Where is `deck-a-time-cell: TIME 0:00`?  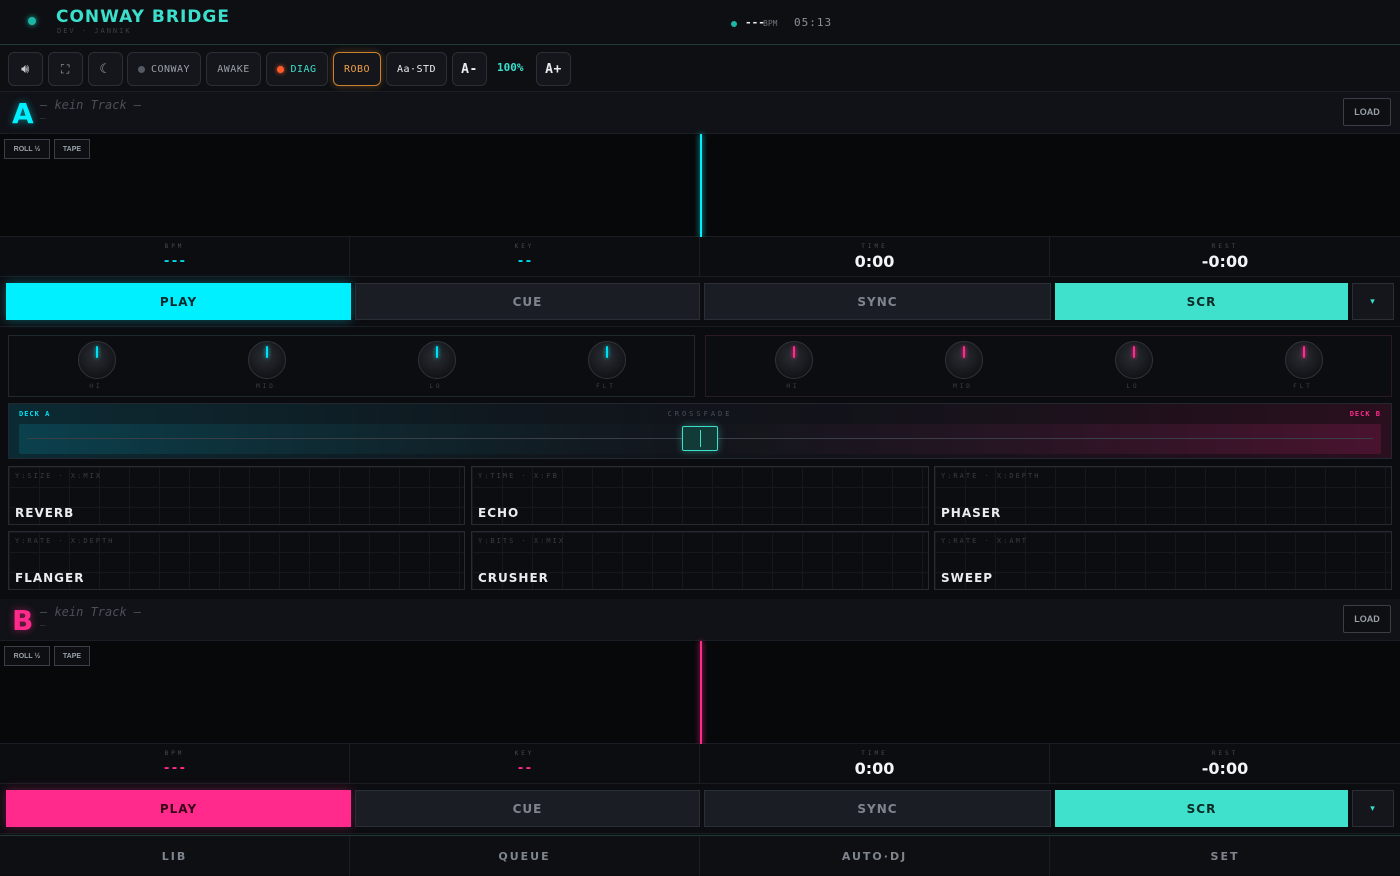
deck-a-time-cell: TIME 0:00 is located at coordinates (875, 257).